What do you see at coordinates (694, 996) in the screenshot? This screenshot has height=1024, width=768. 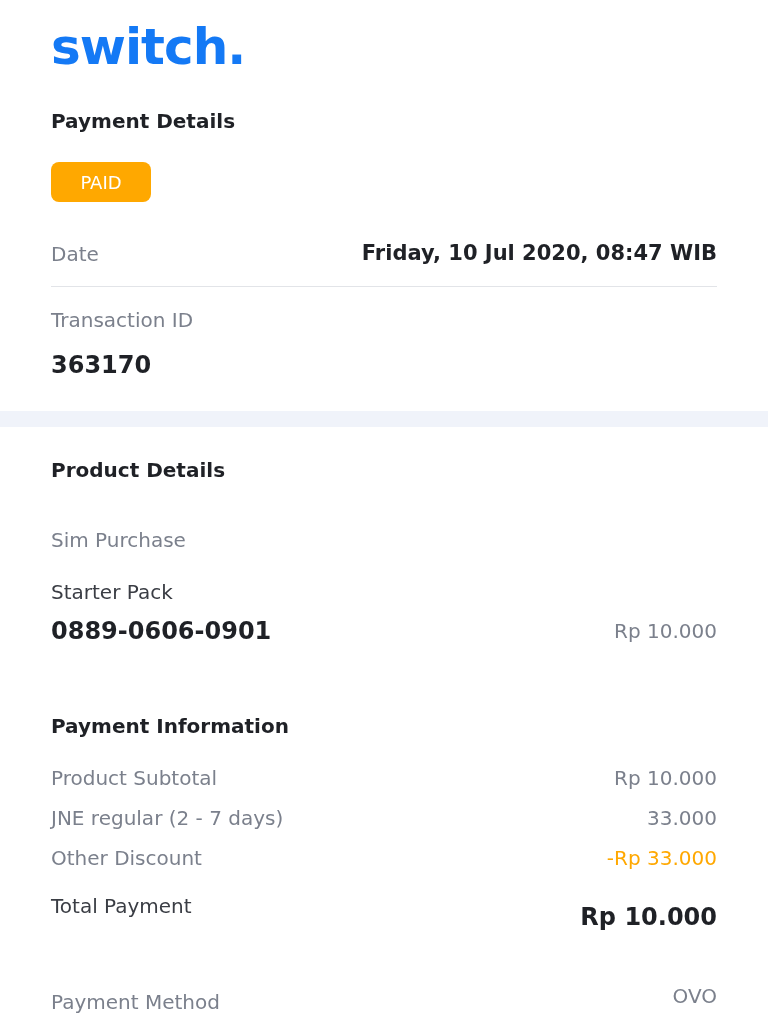 I see `method-value: OVO` at bounding box center [694, 996].